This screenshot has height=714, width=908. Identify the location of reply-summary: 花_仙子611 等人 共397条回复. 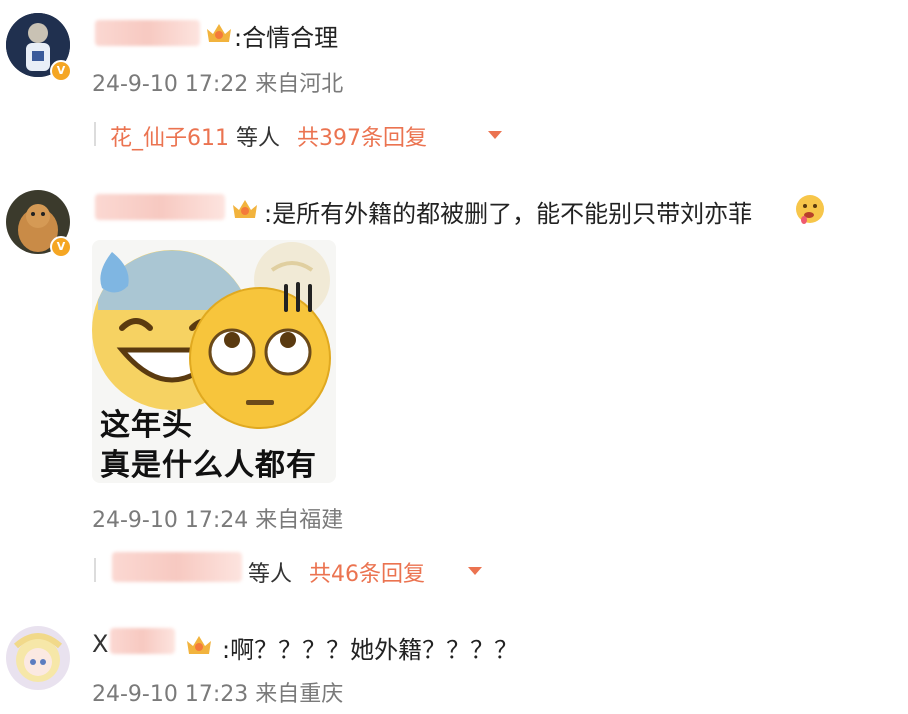
(268, 136).